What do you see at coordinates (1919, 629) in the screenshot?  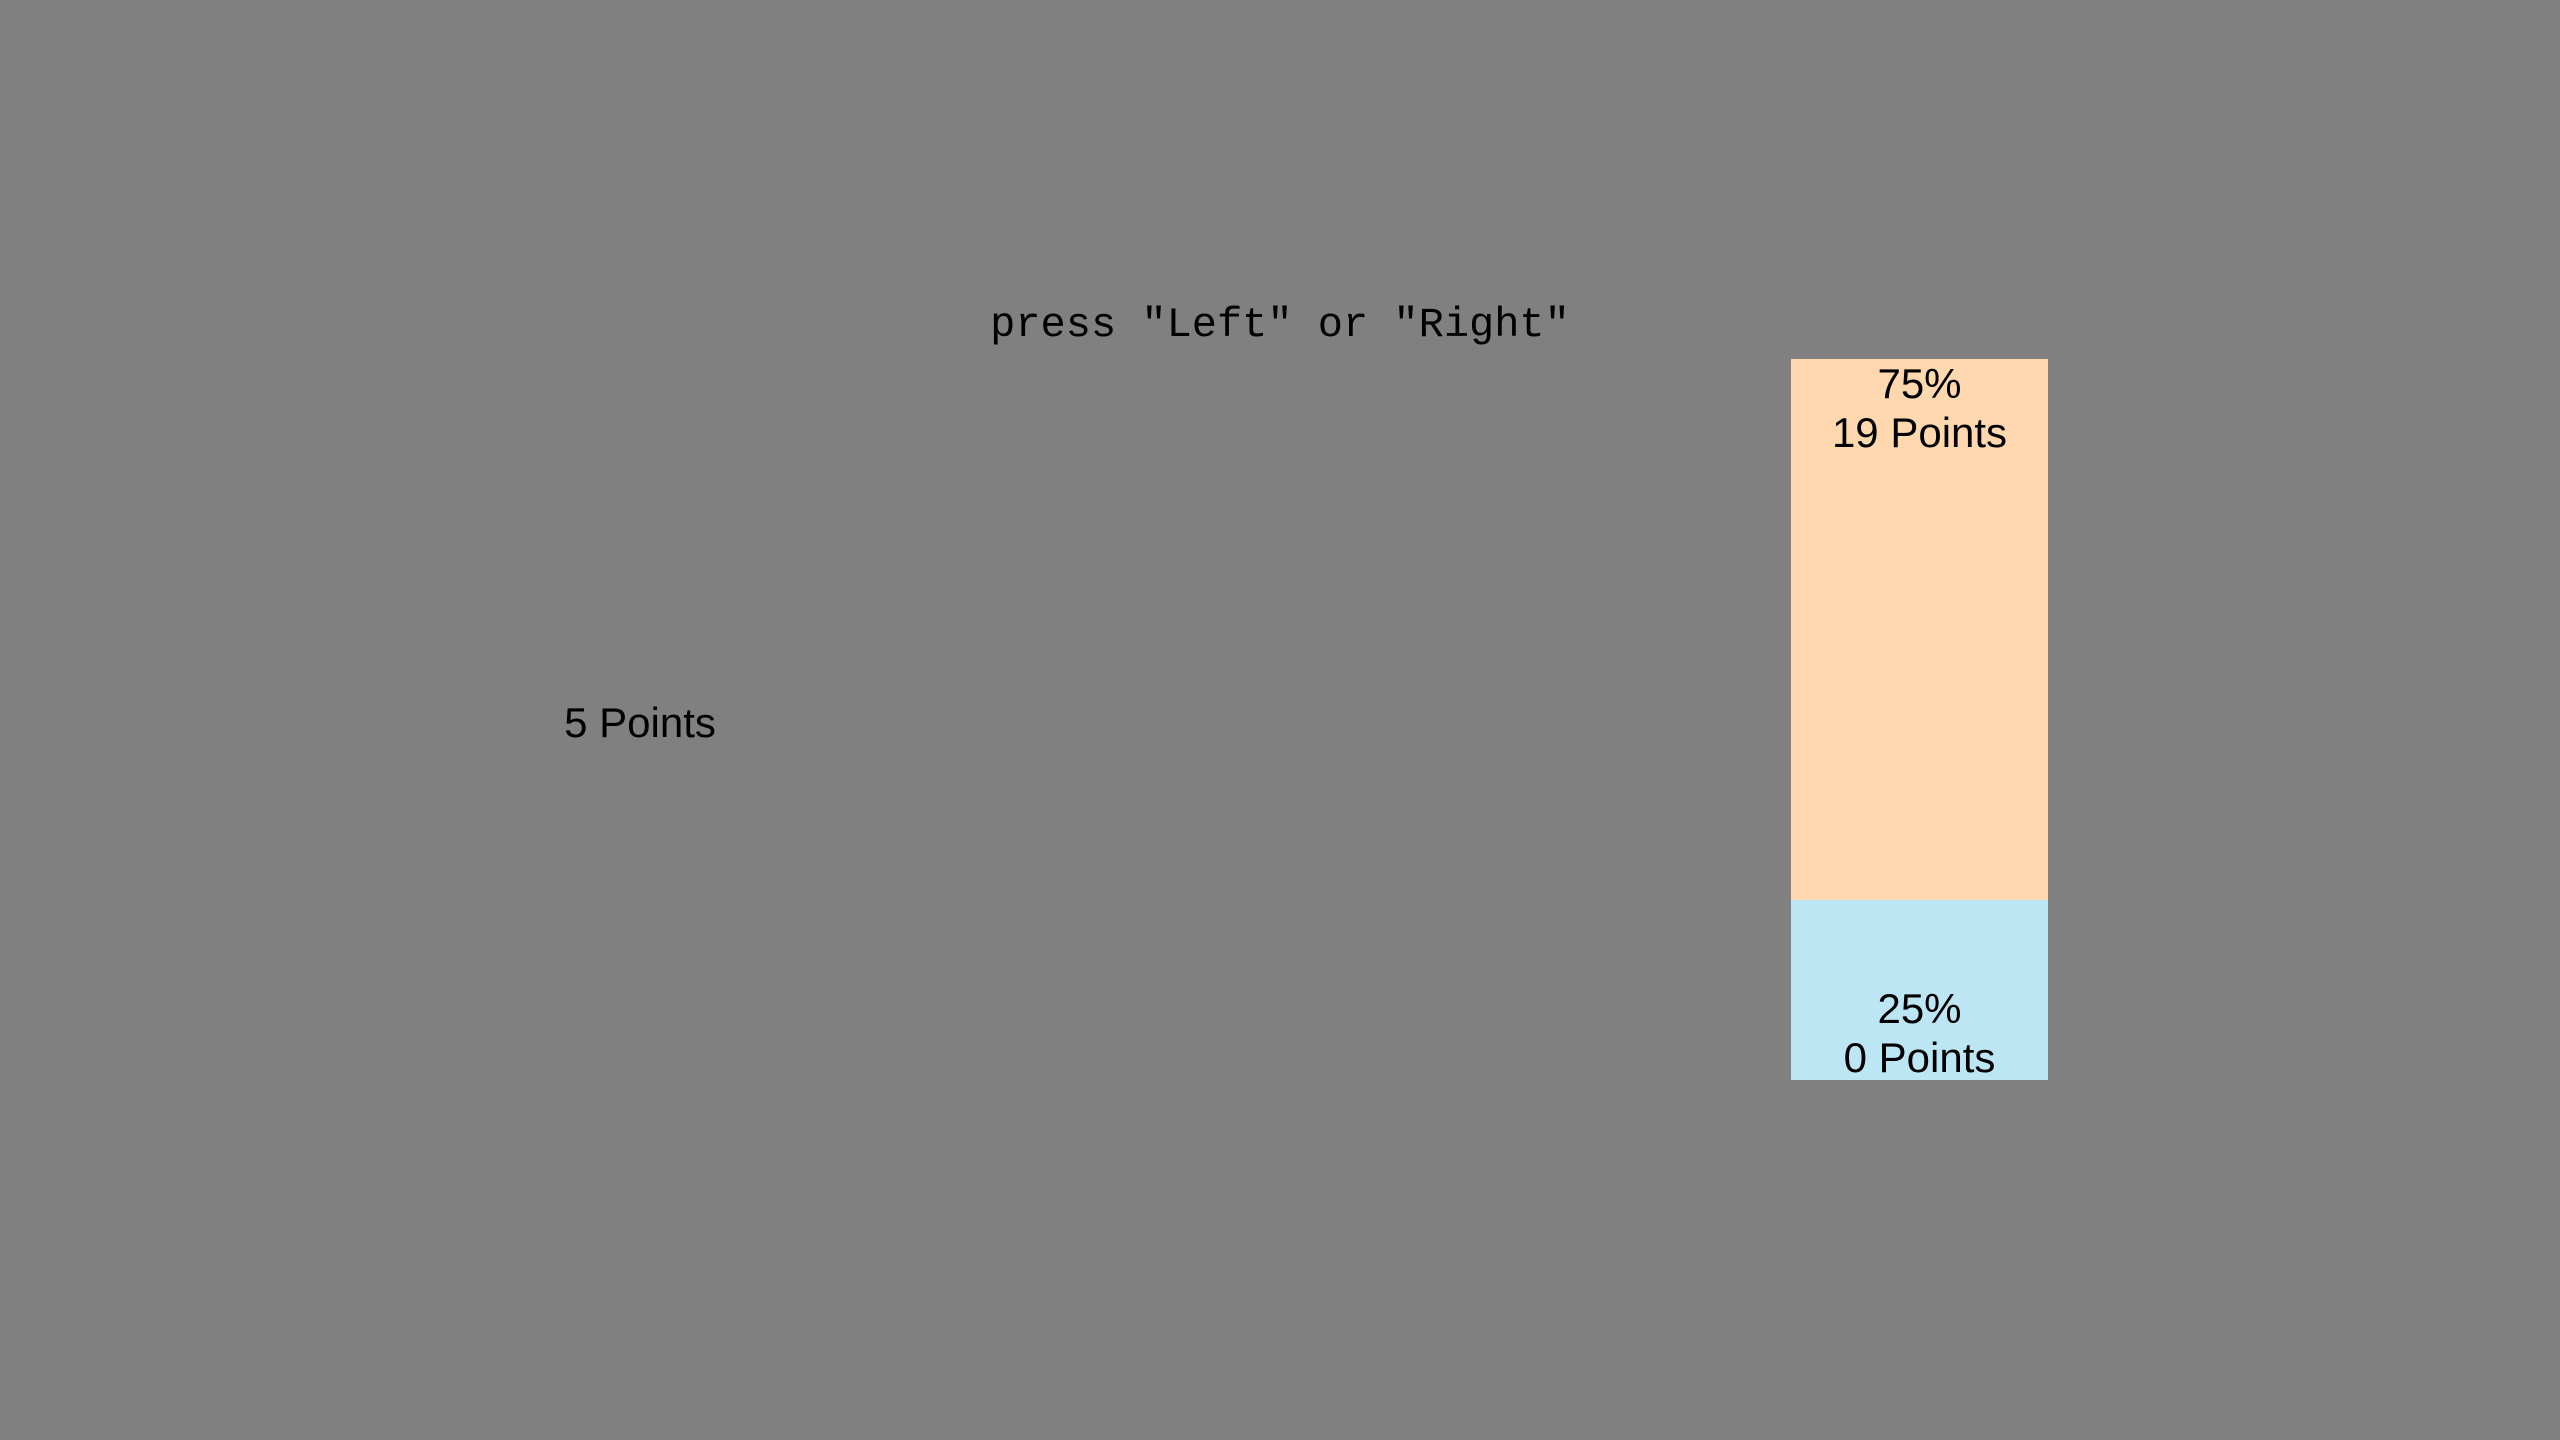 I see `gamble-segment-win: 75% 19 Points` at bounding box center [1919, 629].